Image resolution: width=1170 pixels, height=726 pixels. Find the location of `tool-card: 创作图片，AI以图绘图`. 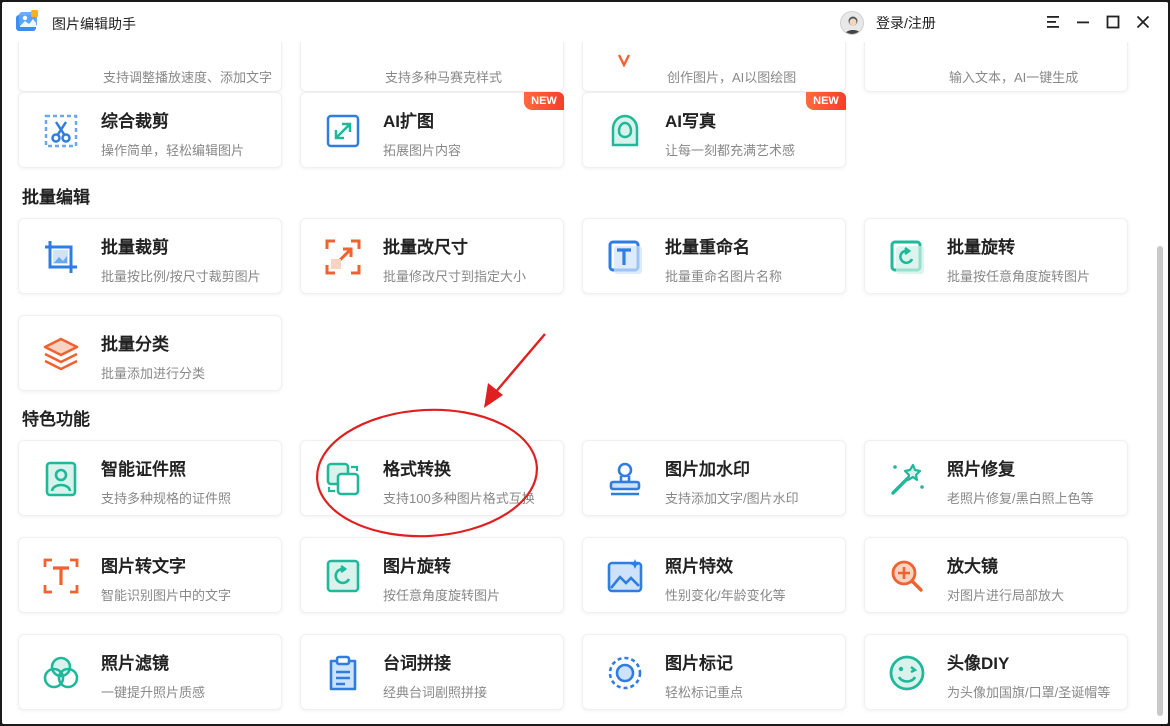

tool-card: 创作图片，AI以图绘图 is located at coordinates (714, 67).